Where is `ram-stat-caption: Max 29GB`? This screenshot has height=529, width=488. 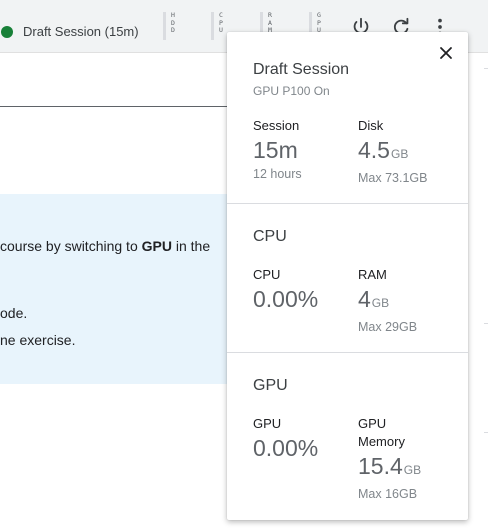 ram-stat-caption: Max 29GB is located at coordinates (388, 327).